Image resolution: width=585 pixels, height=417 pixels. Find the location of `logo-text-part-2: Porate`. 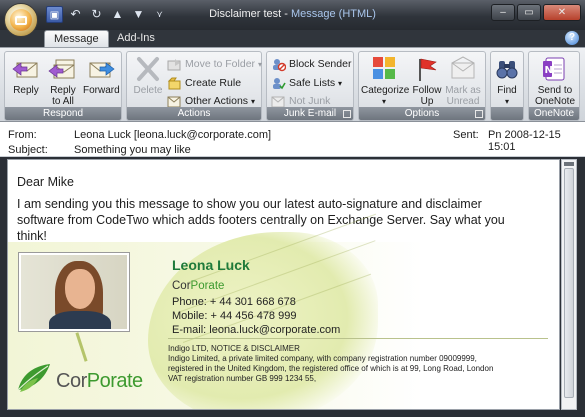

logo-text-part-2: Porate is located at coordinates (114, 381).